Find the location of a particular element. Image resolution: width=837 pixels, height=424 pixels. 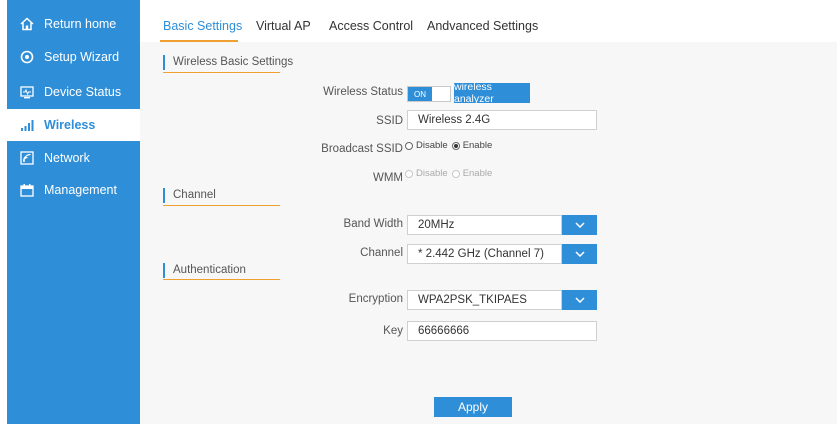

wmm-radio-group: Disable Enable is located at coordinates (448, 173).